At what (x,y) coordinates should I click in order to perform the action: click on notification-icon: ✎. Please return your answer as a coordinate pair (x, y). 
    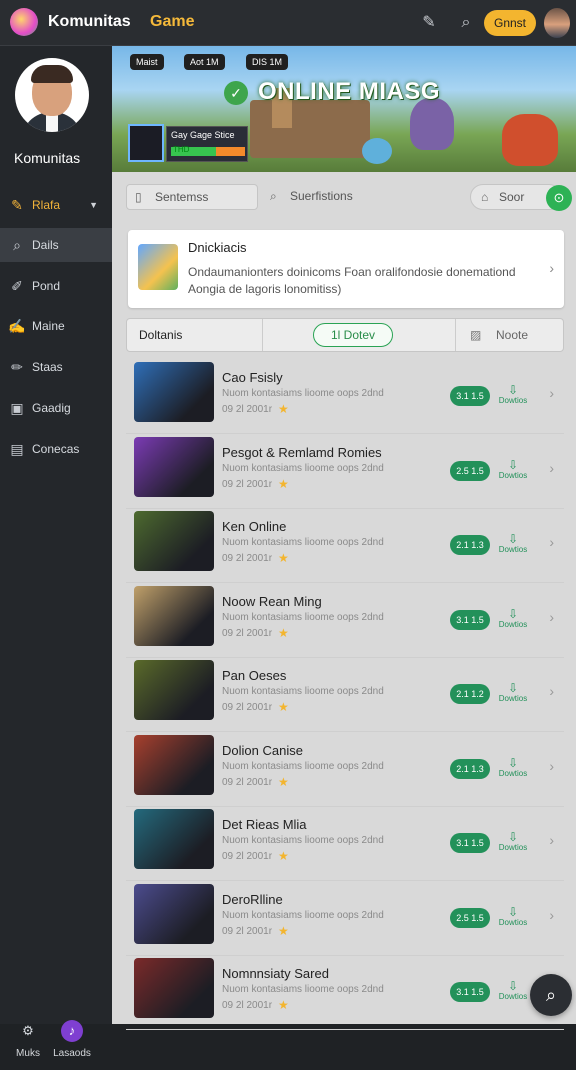
    Looking at the image, I should click on (429, 23).